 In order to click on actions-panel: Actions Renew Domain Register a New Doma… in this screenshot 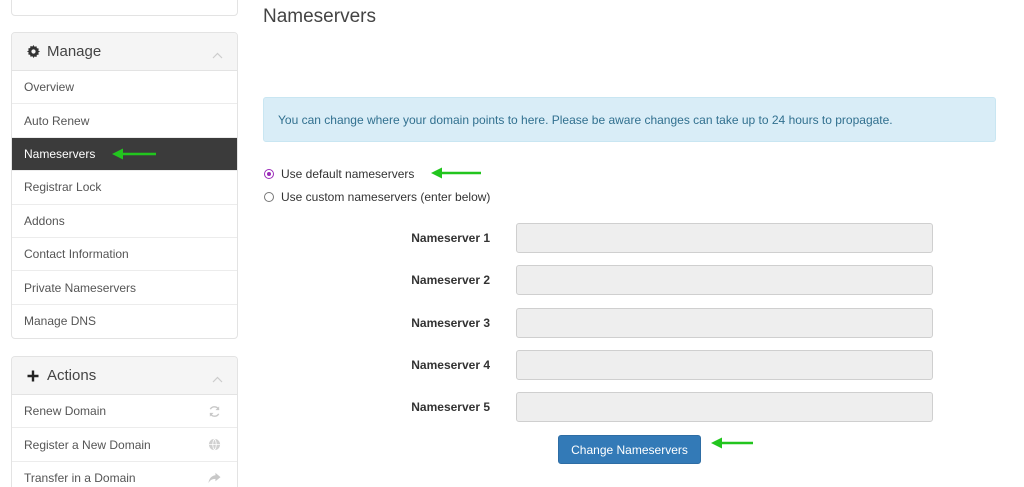, I will do `click(124, 421)`.